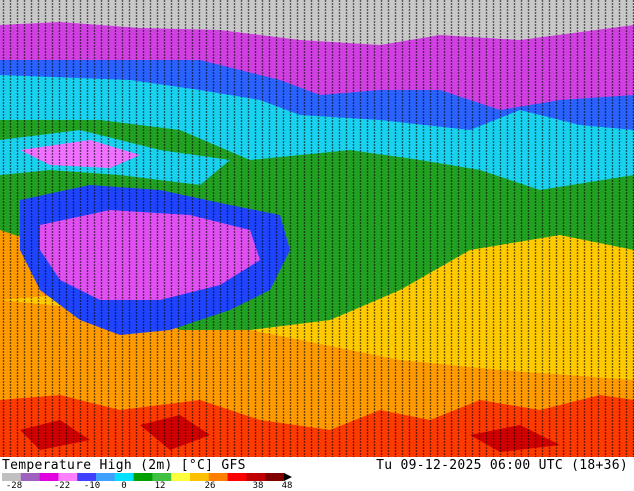 This screenshot has height=491, width=634. I want to click on color-scale-bar, so click(147, 477).